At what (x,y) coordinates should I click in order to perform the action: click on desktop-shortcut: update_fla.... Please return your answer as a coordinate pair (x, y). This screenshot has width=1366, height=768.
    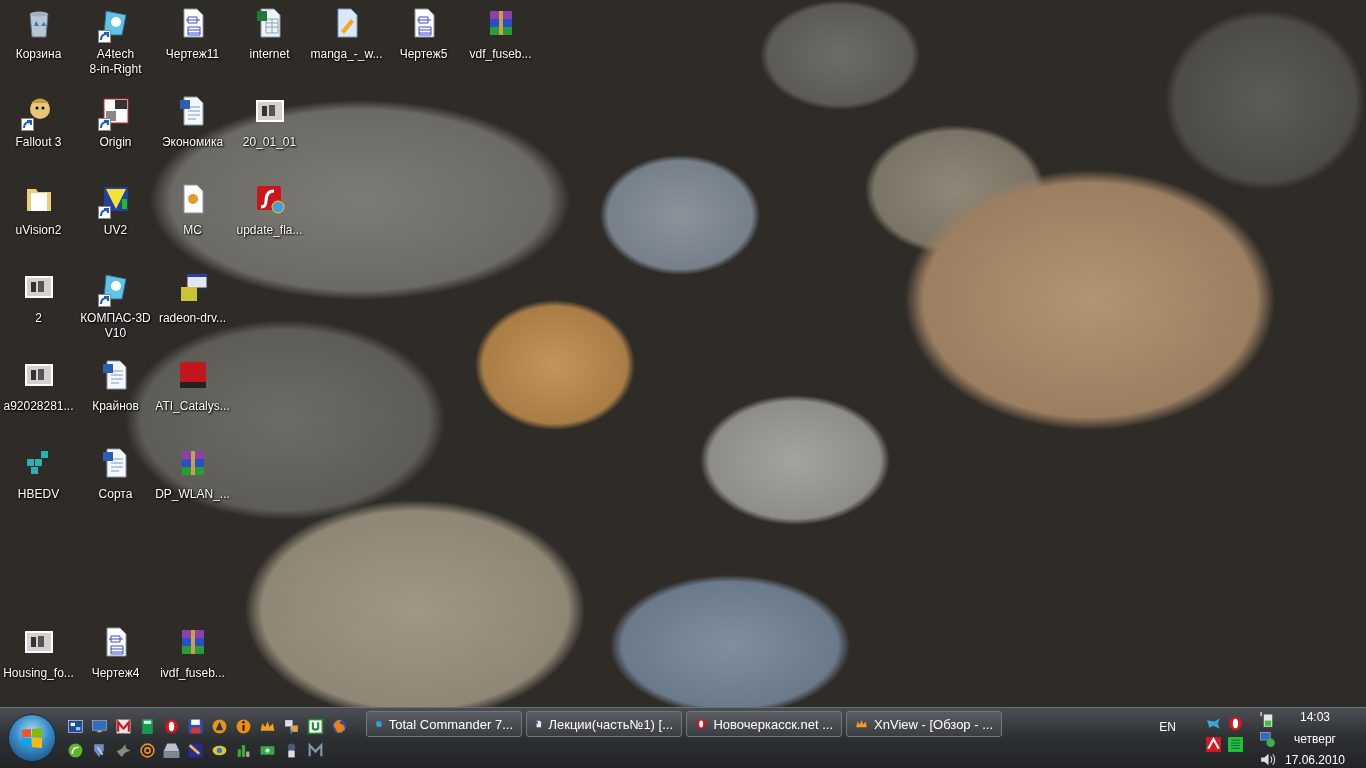
    Looking at the image, I should click on (269, 218).